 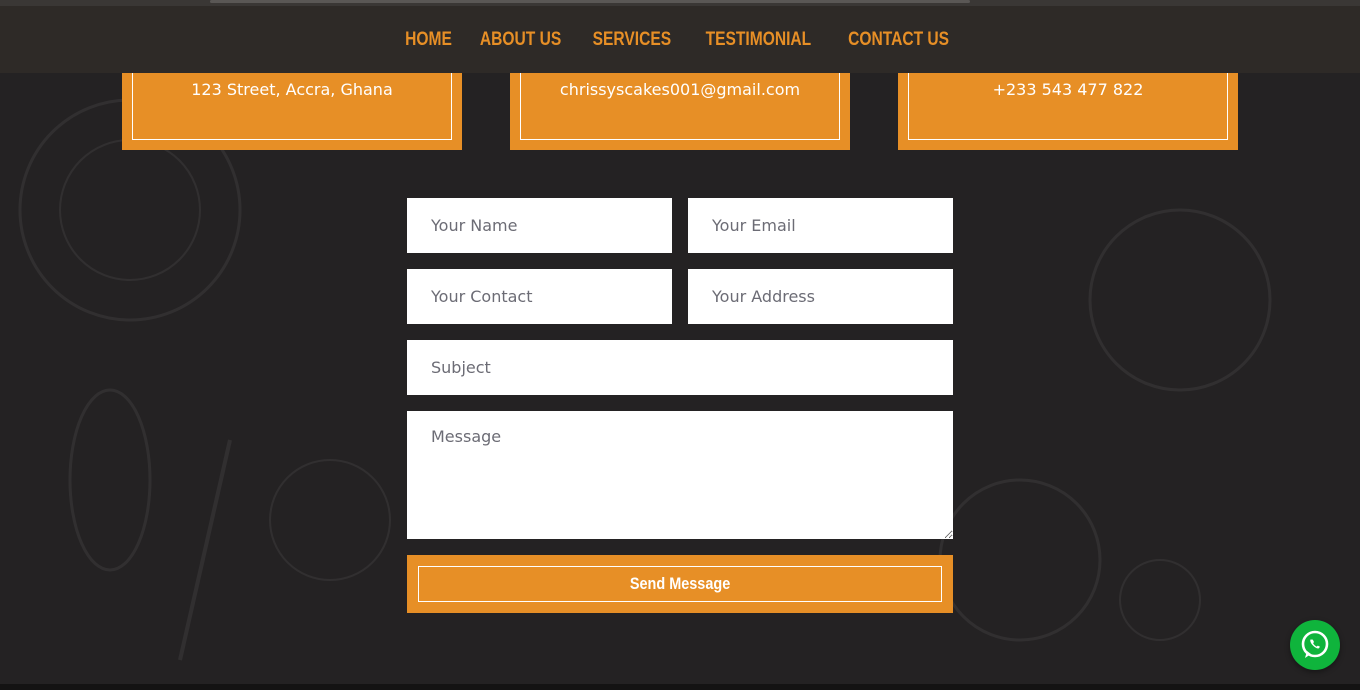 What do you see at coordinates (1068, 89) in the screenshot?
I see `phone-text: +233 543 477 822` at bounding box center [1068, 89].